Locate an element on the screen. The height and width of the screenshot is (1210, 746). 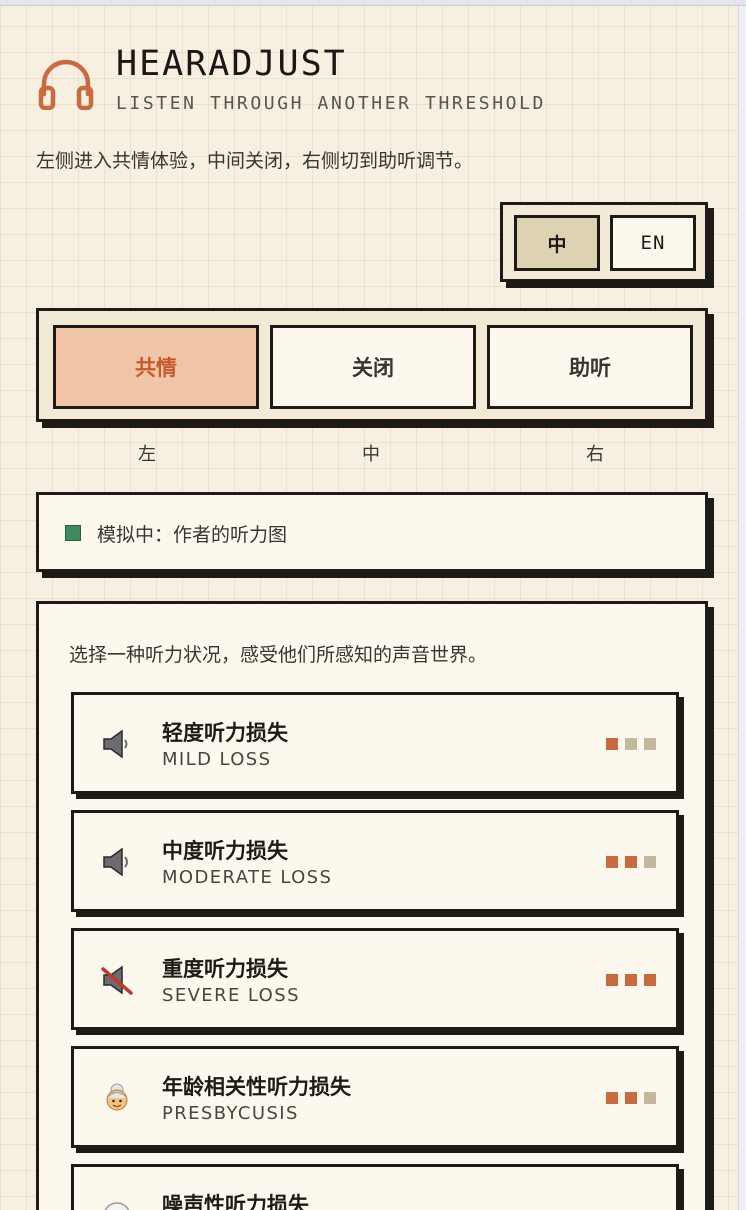
language-zh-button: 中 is located at coordinates (557, 243).